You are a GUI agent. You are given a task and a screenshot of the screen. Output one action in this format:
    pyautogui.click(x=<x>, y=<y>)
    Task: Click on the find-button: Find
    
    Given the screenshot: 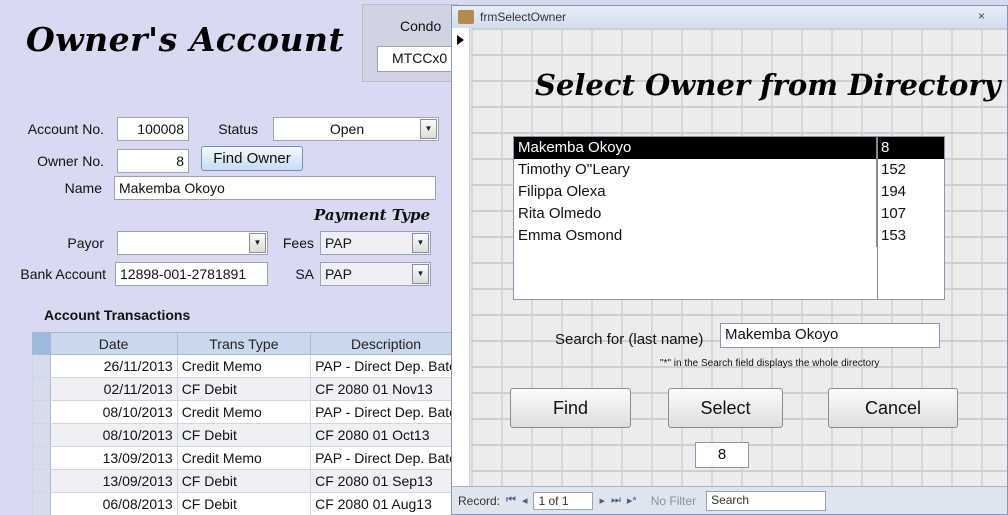 What is the action you would take?
    pyautogui.click(x=570, y=408)
    